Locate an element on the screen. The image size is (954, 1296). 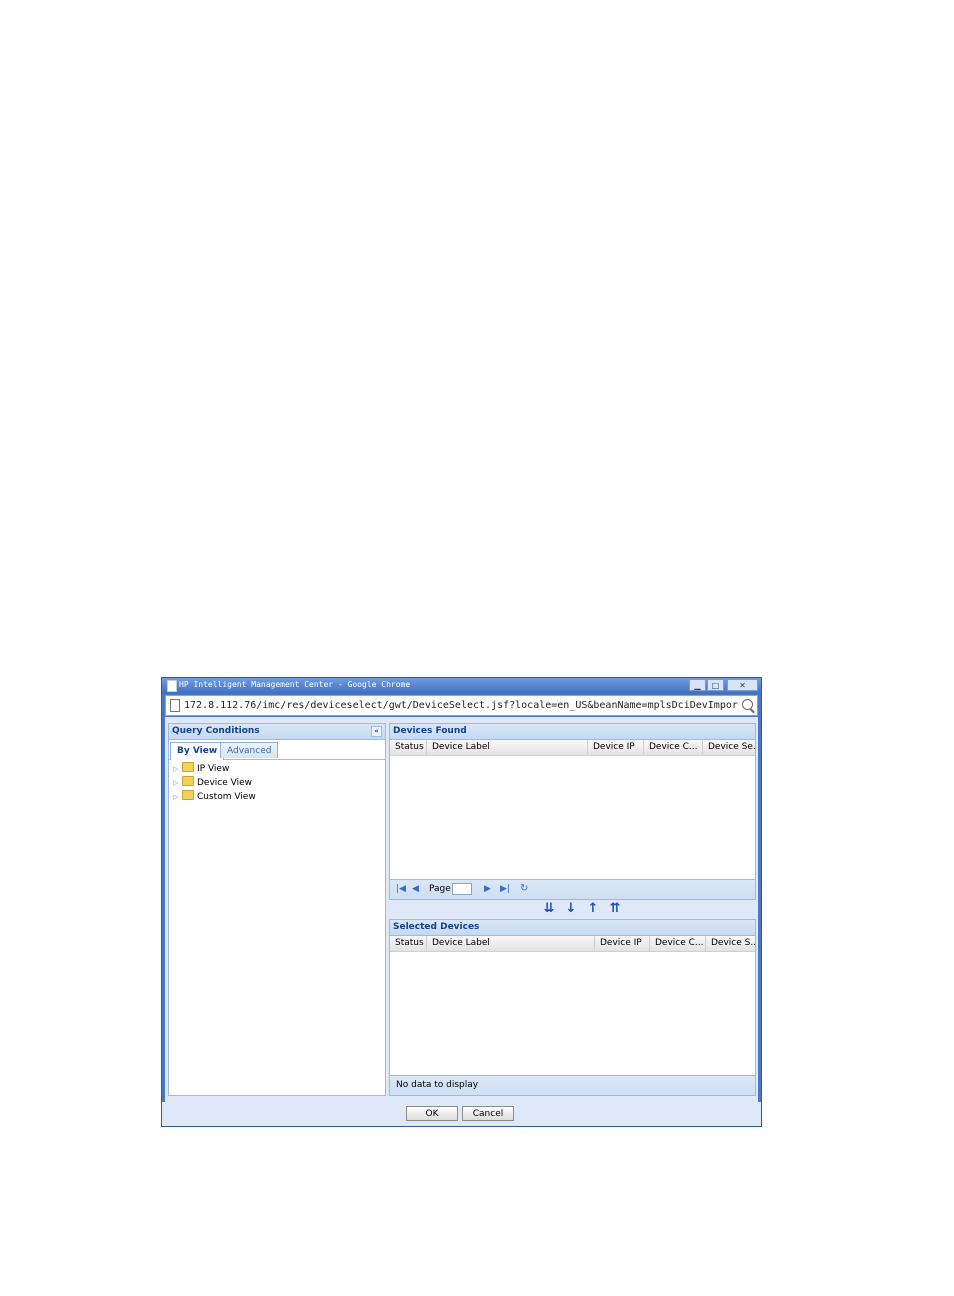
tab-by-view: By View is located at coordinates (197, 751).